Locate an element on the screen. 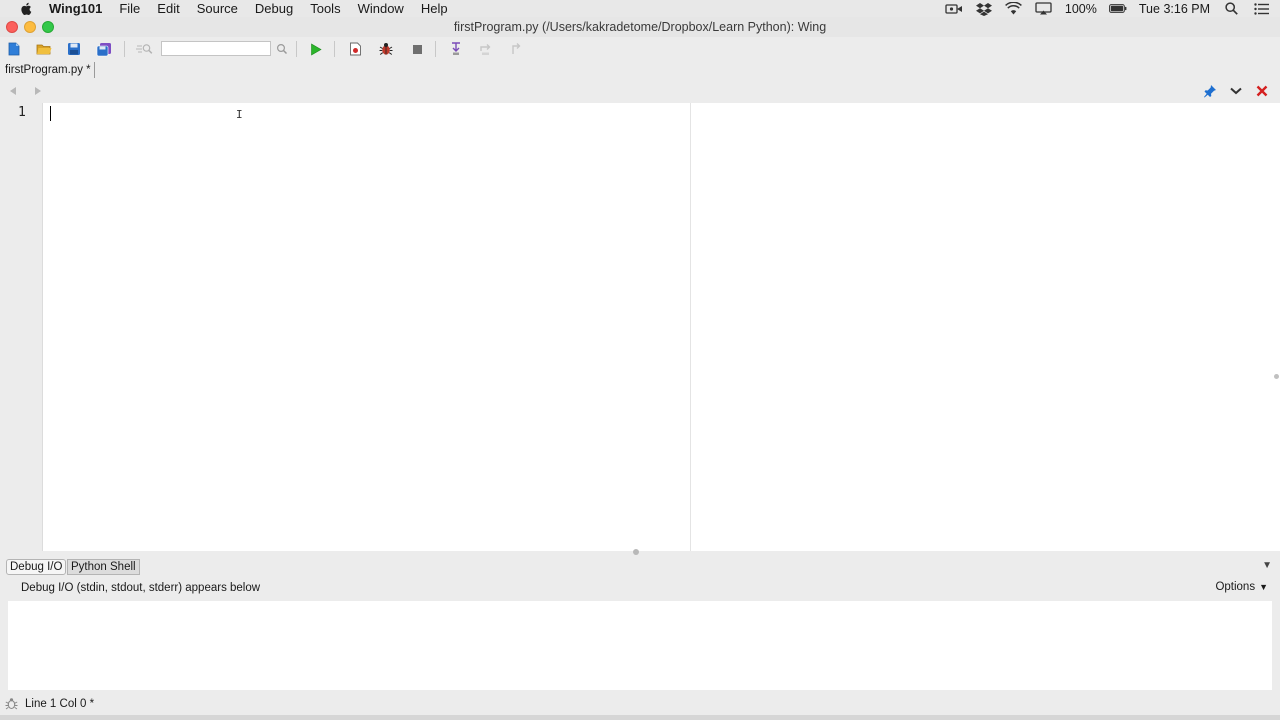 This screenshot has width=1280, height=720. close-editor-icon is located at coordinates (1262, 91).